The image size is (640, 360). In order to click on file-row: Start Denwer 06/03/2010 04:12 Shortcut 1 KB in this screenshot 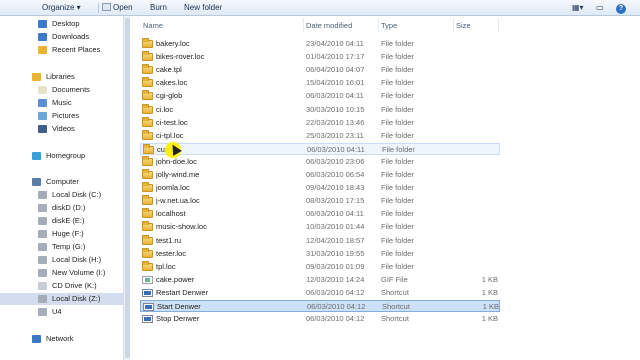, I will do `click(320, 306)`.